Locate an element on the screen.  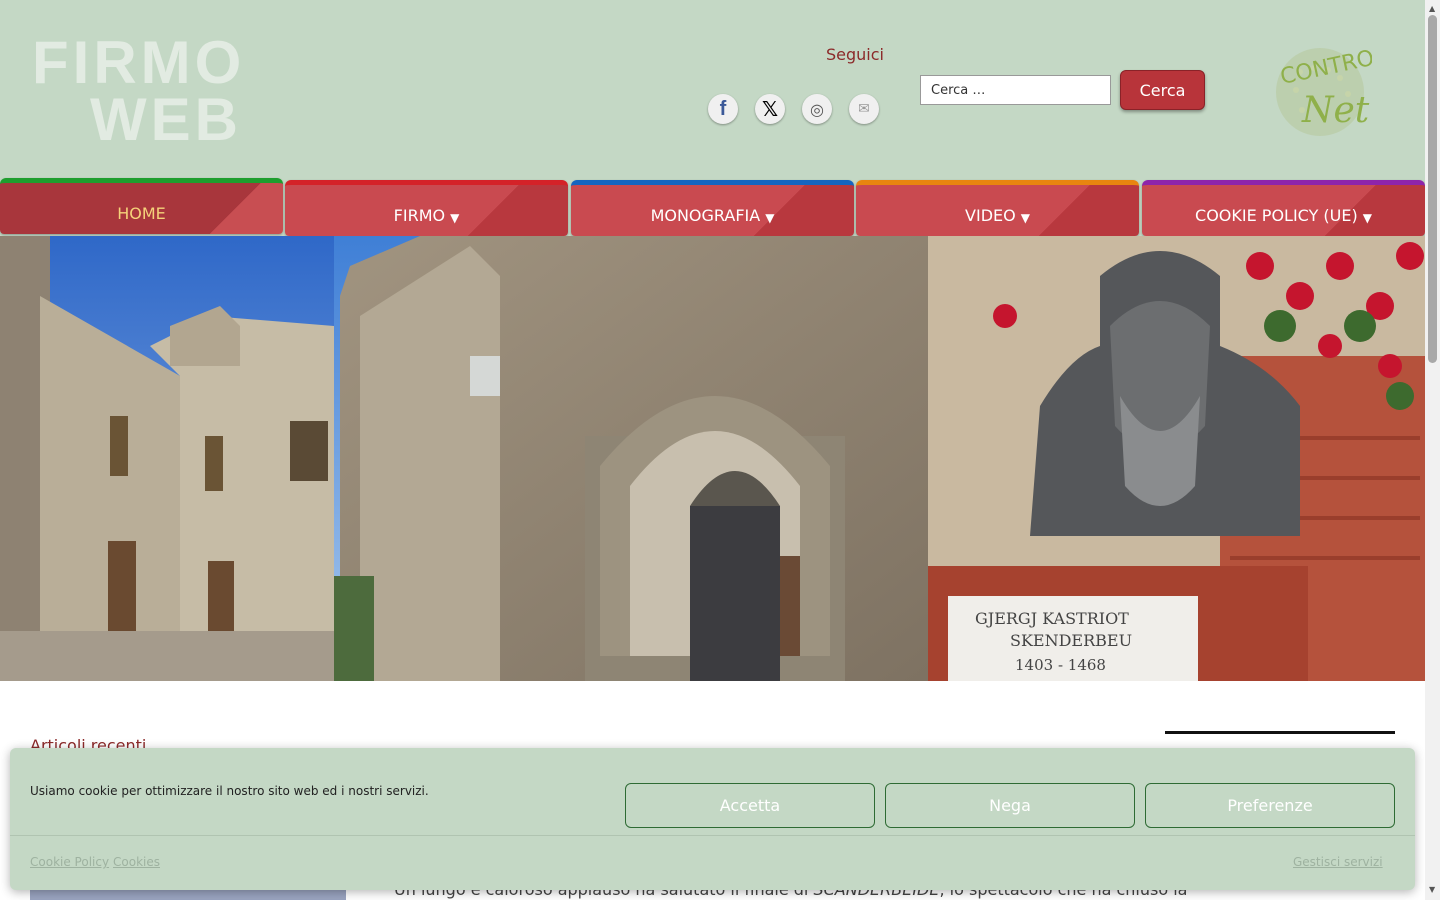
cookie-divider is located at coordinates (712, 835).